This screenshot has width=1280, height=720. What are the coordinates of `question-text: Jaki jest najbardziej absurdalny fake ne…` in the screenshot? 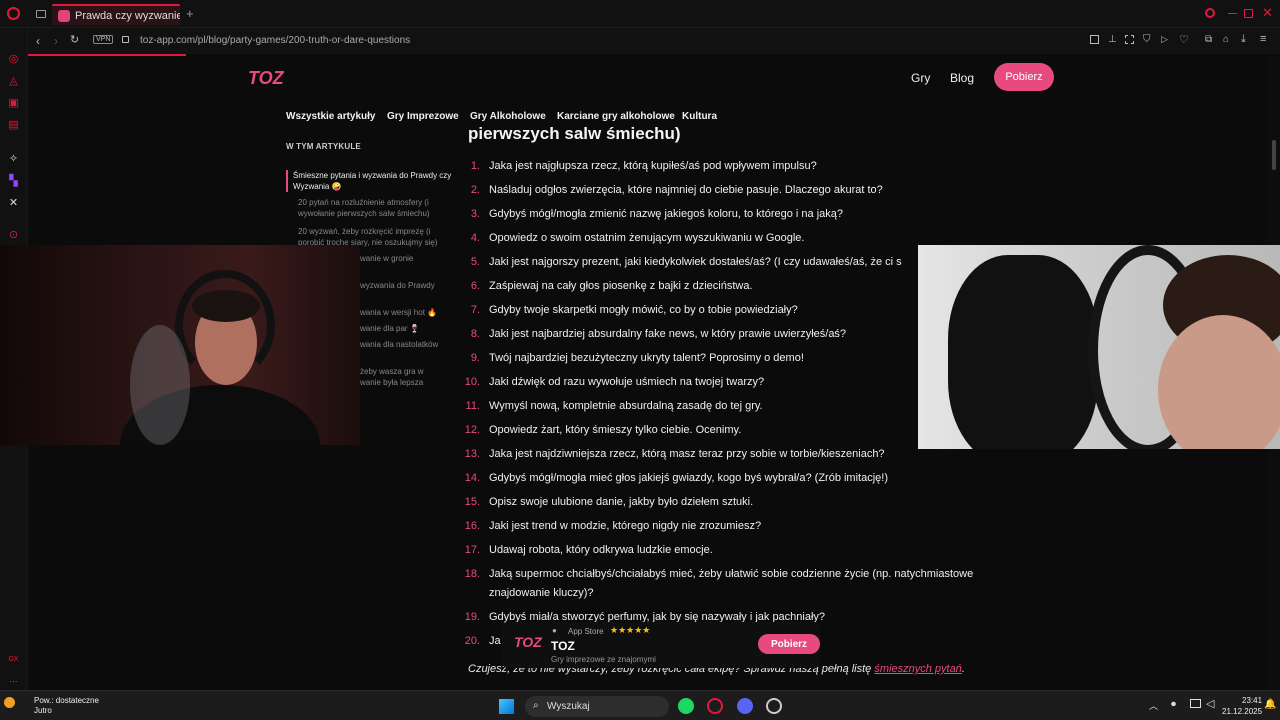 It's located at (668, 334).